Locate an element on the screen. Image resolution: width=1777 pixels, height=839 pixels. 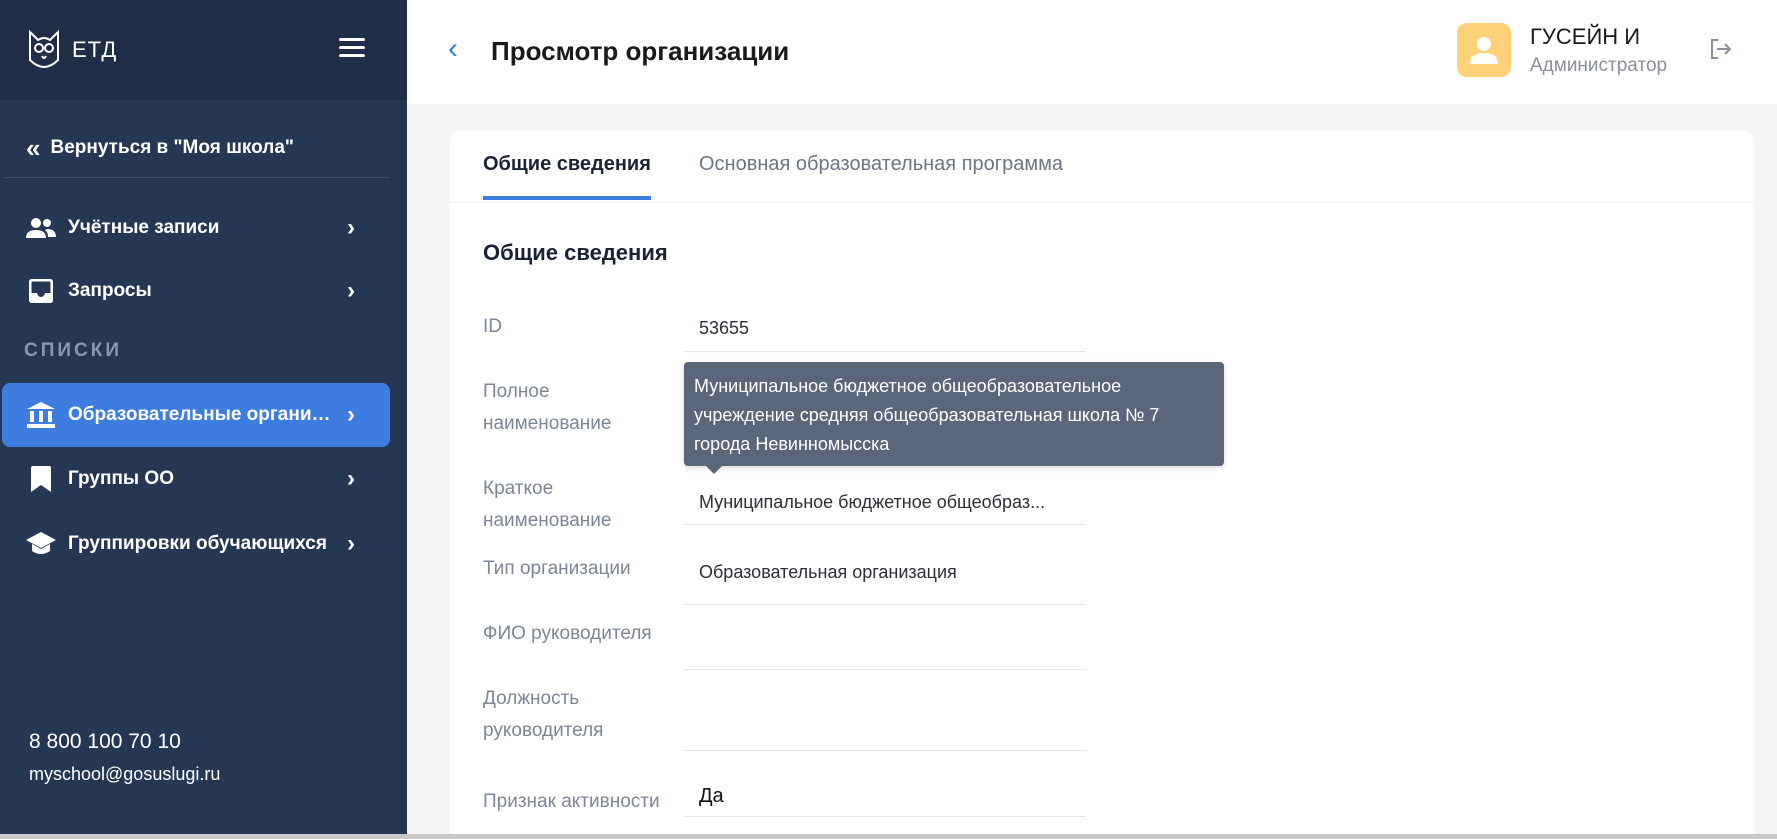
sidebar-header: ЕТД is located at coordinates (203, 50).